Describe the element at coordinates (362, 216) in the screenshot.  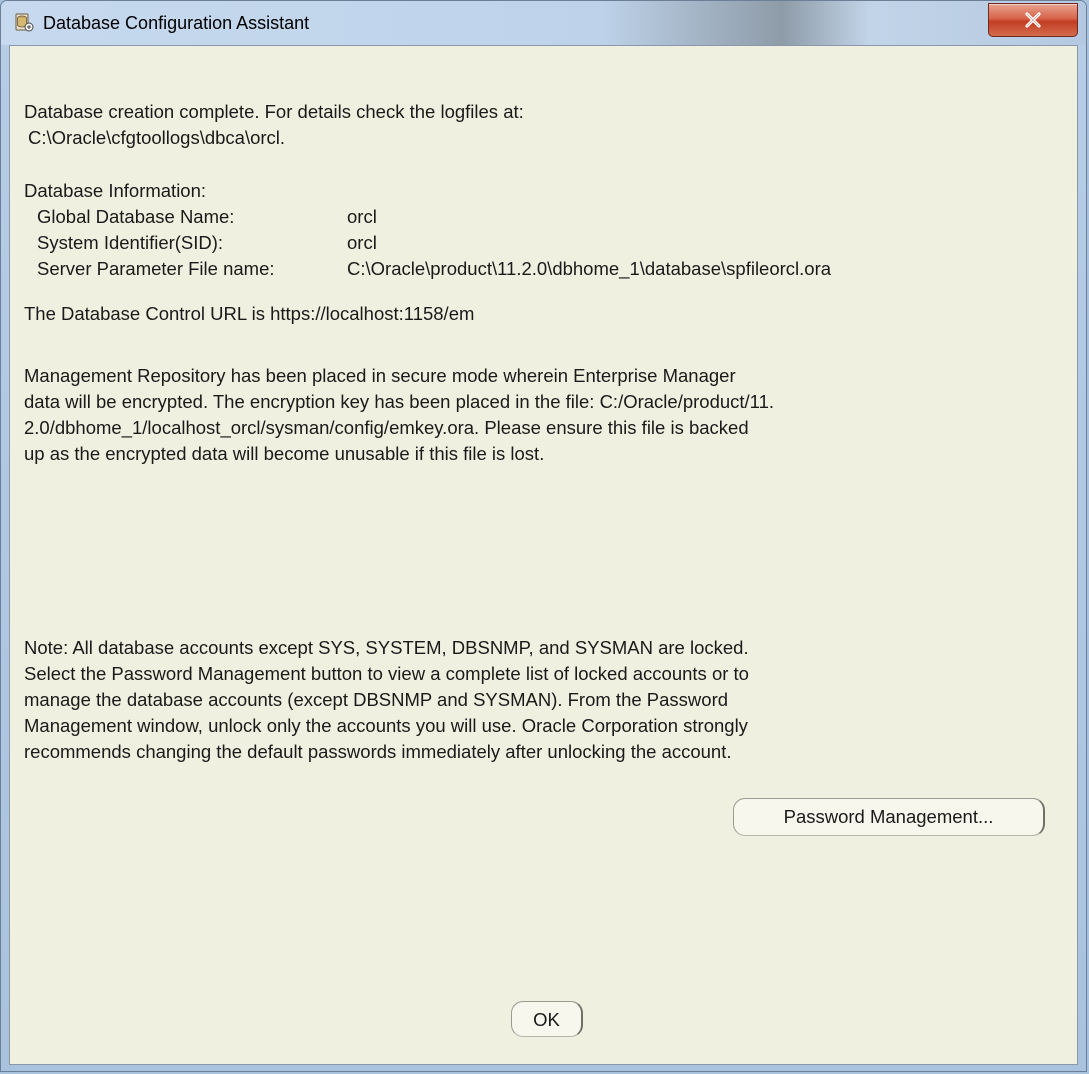
I see `global-db-name-value: orcl` at that location.